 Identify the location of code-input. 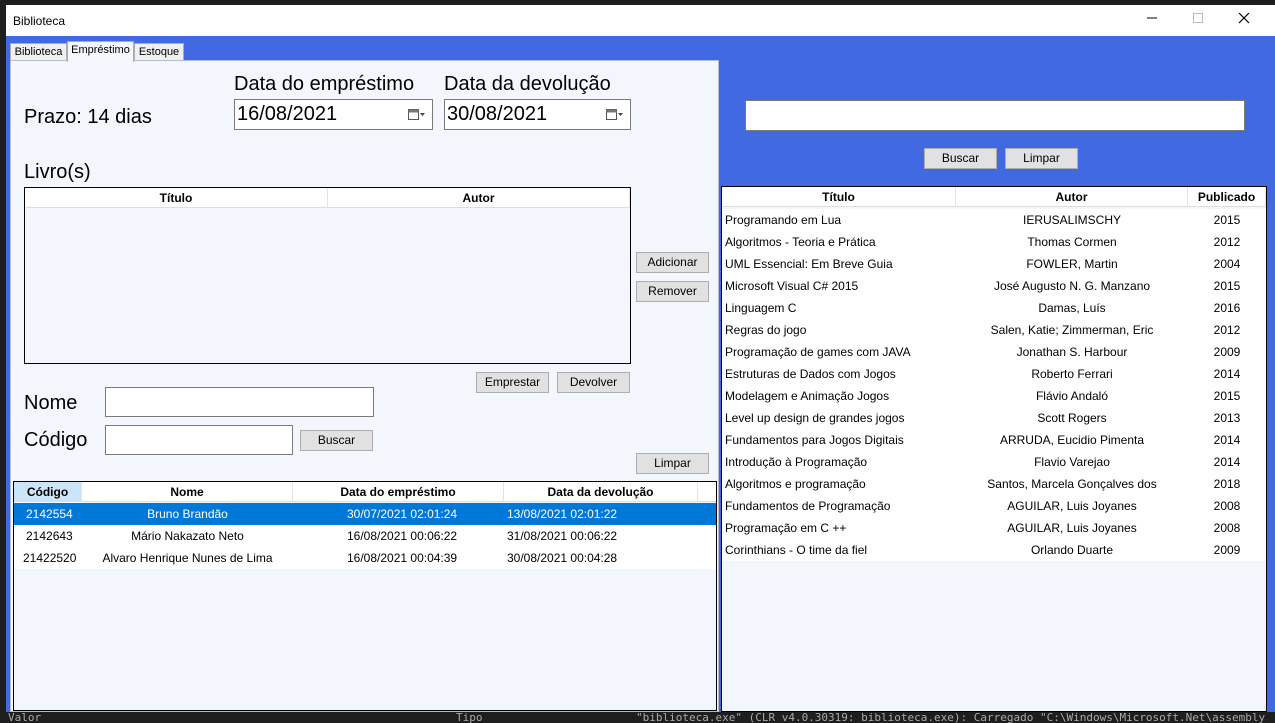
(199, 440).